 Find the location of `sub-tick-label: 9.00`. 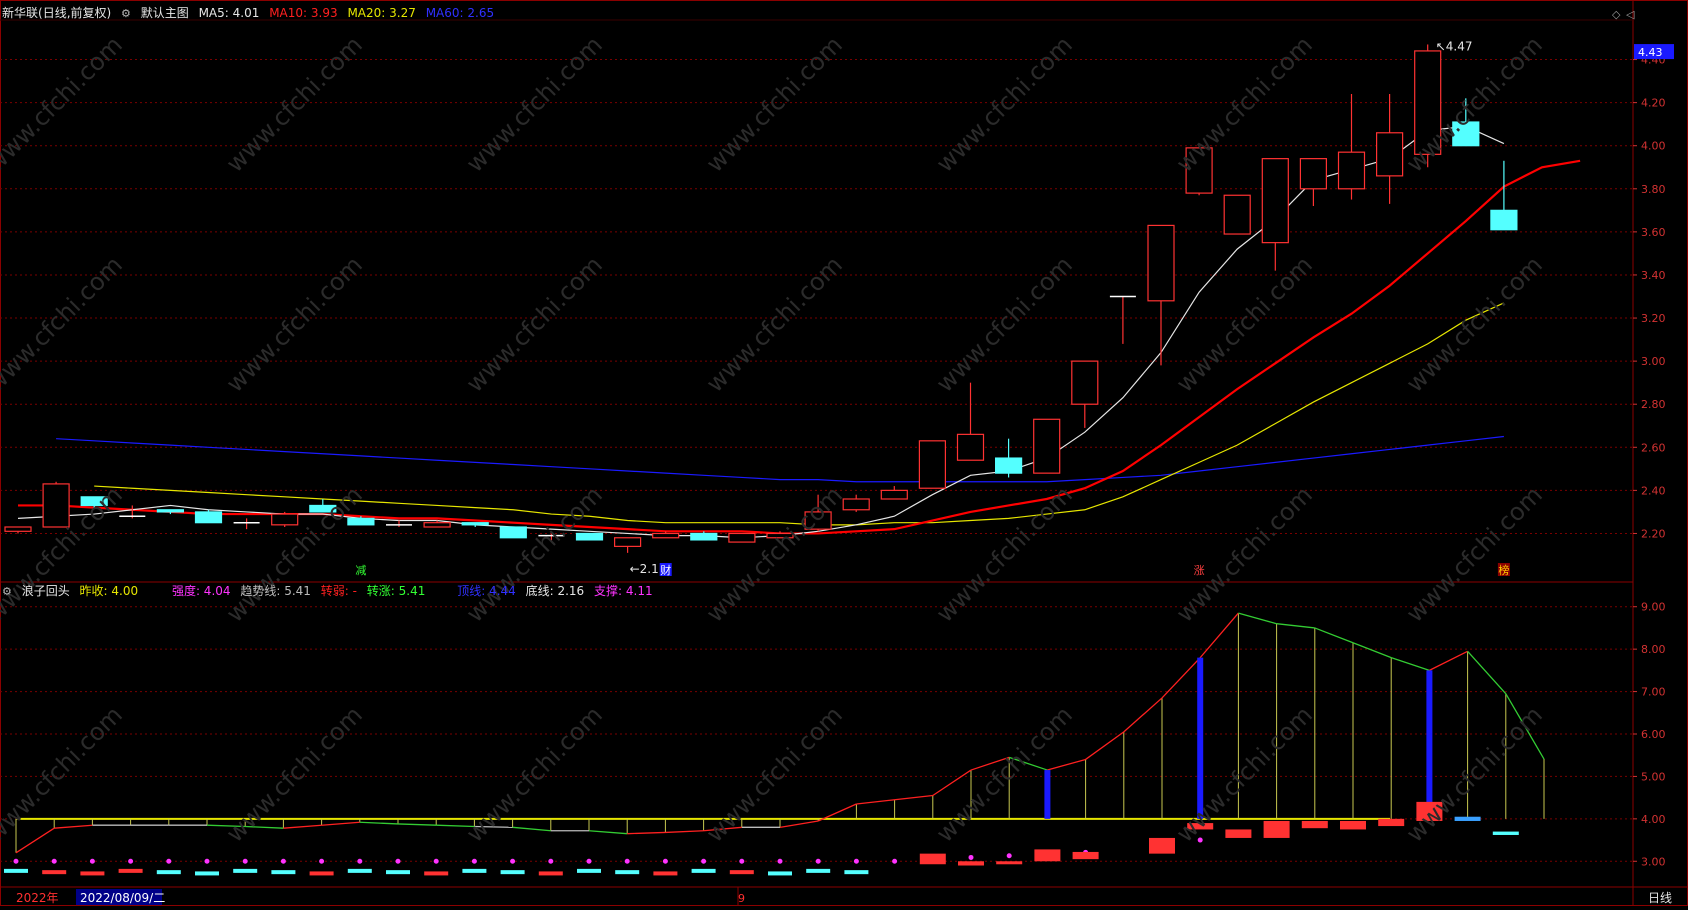

sub-tick-label: 9.00 is located at coordinates (1653, 607).